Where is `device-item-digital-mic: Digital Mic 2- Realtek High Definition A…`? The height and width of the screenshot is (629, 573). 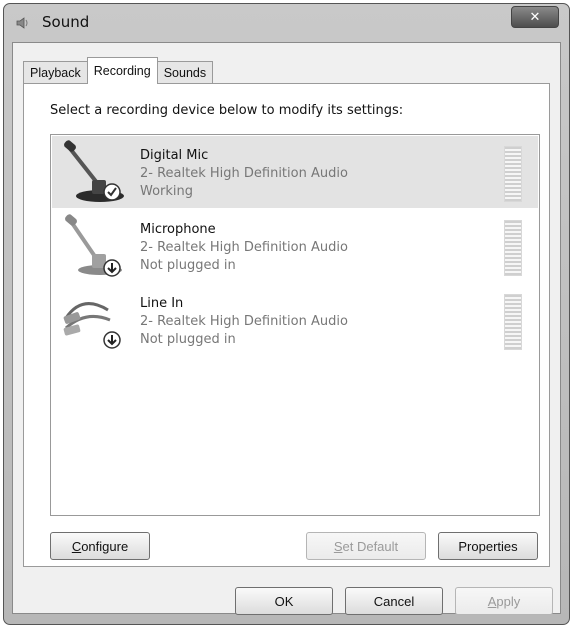 device-item-digital-mic: Digital Mic 2- Realtek High Definition A… is located at coordinates (295, 172).